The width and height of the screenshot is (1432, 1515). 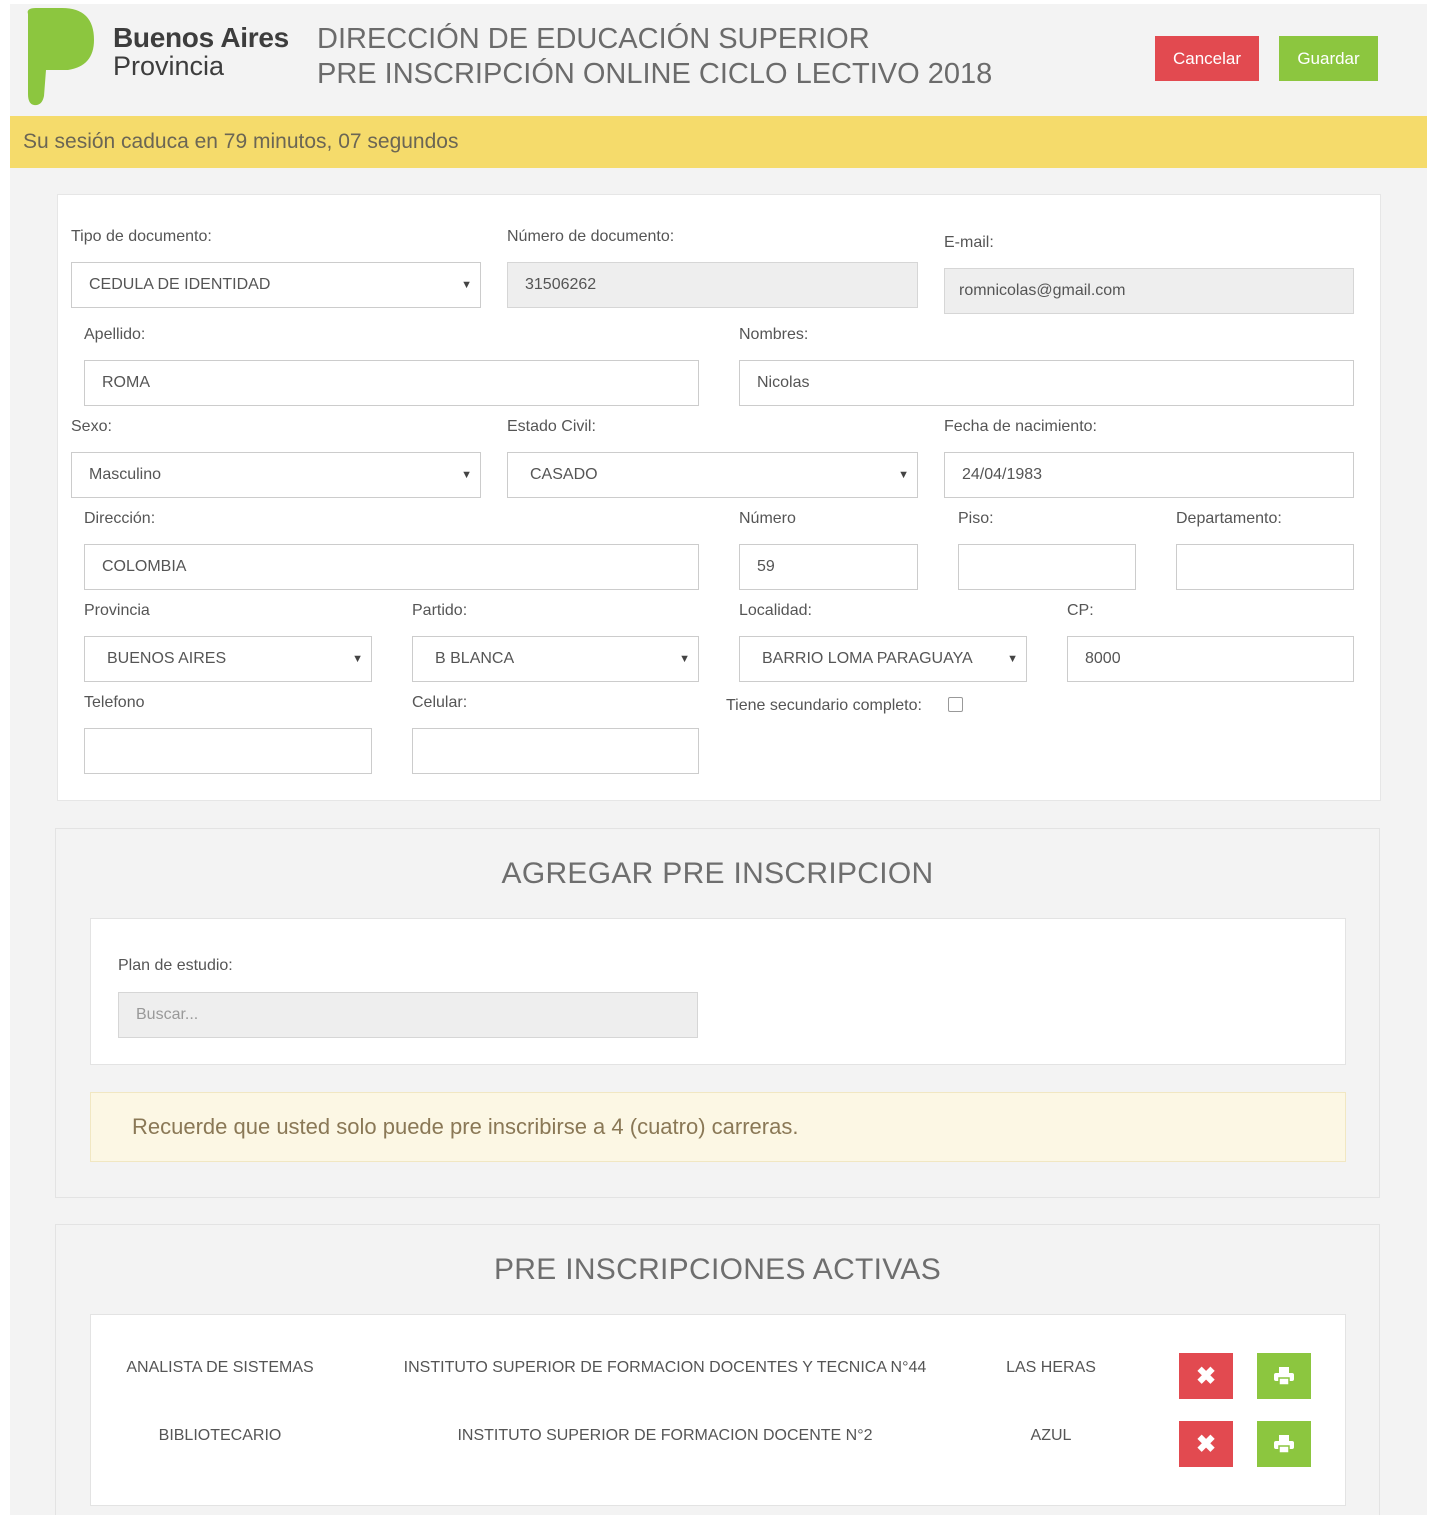 I want to click on numero-documento-field: 31506262, so click(x=712, y=285).